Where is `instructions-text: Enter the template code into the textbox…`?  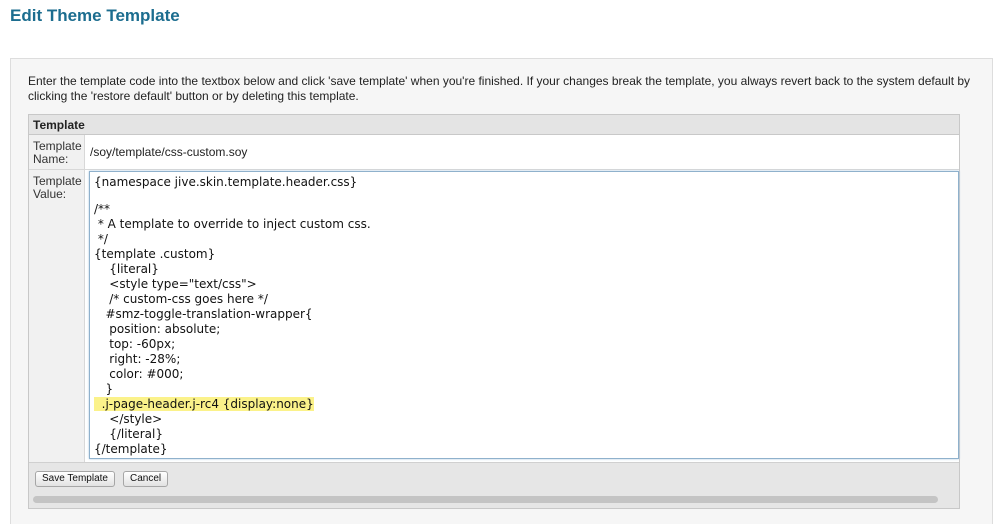
instructions-text: Enter the template code into the textbox… is located at coordinates (499, 88).